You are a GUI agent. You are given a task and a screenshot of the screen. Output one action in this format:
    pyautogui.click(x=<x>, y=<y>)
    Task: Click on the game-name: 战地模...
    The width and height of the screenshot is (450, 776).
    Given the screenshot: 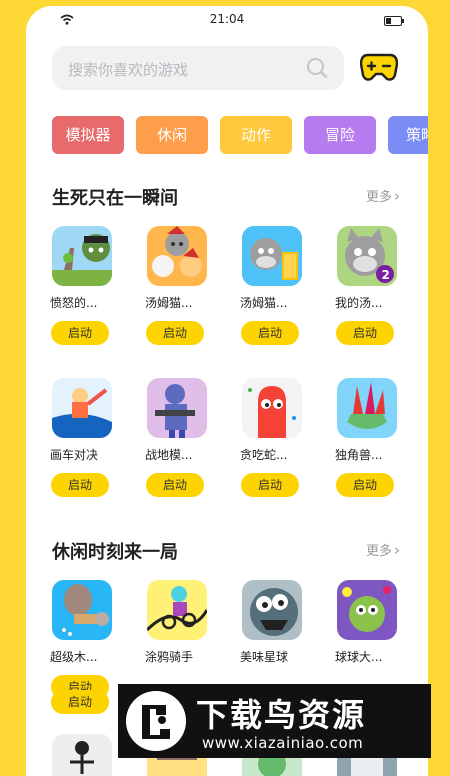 What is the action you would take?
    pyautogui.click(x=169, y=455)
    